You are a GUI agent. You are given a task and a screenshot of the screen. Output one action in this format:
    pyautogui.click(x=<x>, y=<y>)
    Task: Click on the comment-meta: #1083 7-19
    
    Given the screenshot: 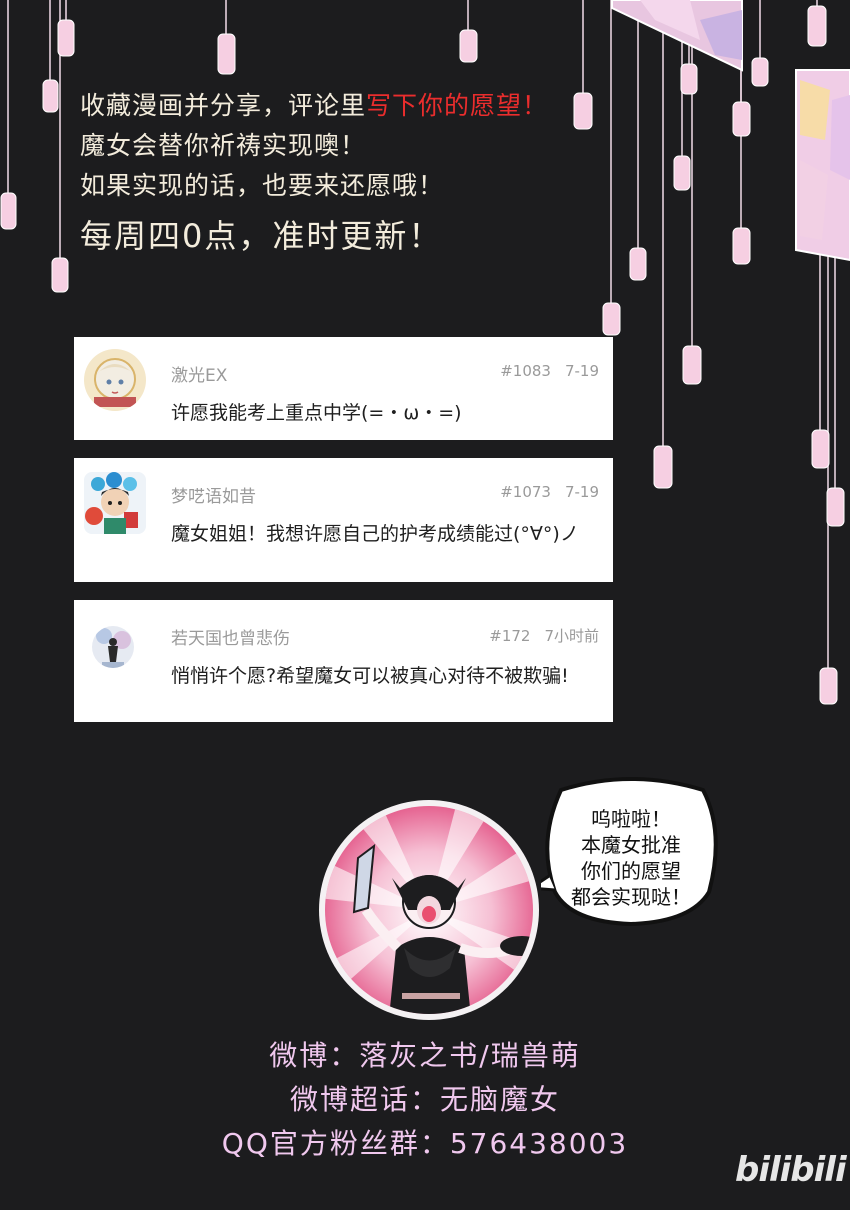 What is the action you would take?
    pyautogui.click(x=549, y=371)
    